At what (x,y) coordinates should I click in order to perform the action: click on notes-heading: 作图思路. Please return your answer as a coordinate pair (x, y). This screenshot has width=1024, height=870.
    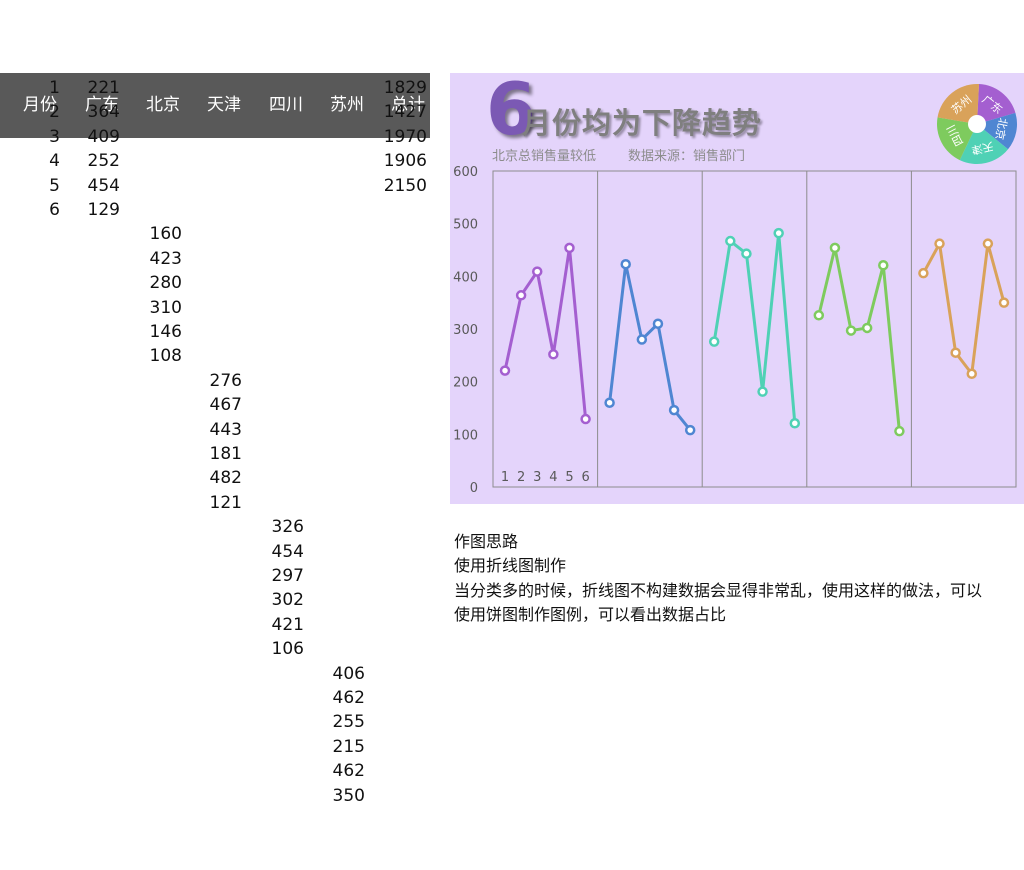
    Looking at the image, I should click on (486, 541).